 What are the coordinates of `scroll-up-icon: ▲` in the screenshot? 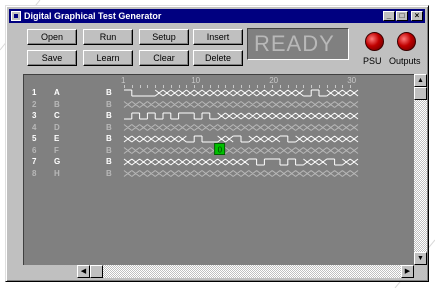 It's located at (420, 80).